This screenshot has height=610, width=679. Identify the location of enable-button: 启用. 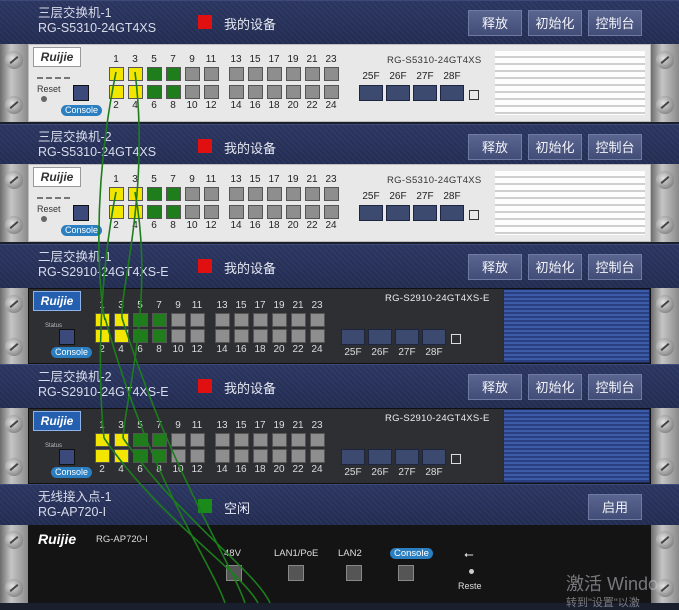
(615, 507).